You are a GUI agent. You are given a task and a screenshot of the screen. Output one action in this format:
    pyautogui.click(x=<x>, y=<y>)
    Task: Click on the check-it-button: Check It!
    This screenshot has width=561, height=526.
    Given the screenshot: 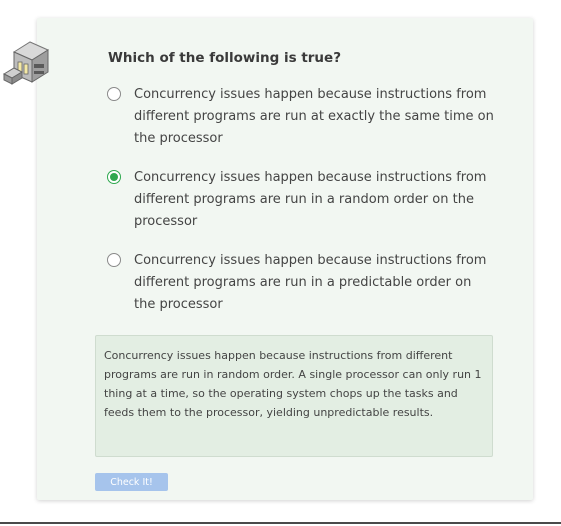 What is the action you would take?
    pyautogui.click(x=131, y=482)
    